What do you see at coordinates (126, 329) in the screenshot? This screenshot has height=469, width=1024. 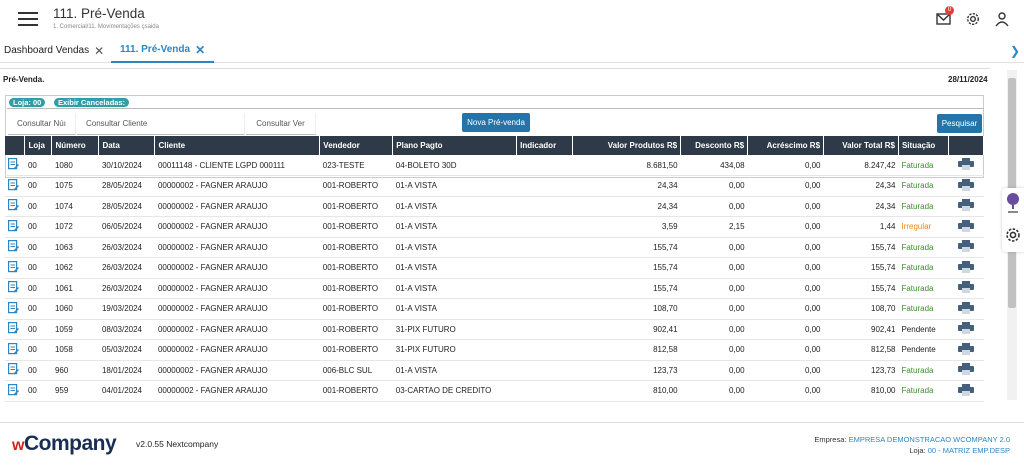 I see `cell-data: 08/03/2024` at bounding box center [126, 329].